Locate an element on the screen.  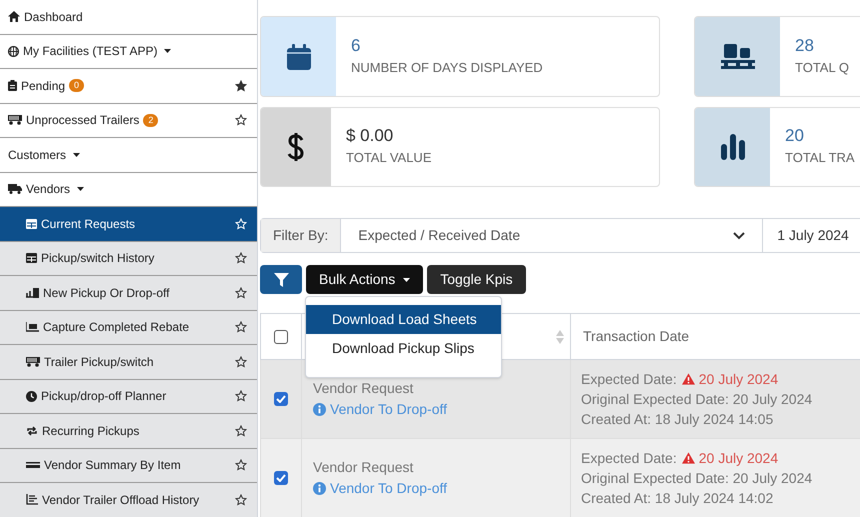
filter-icon is located at coordinates (281, 279).